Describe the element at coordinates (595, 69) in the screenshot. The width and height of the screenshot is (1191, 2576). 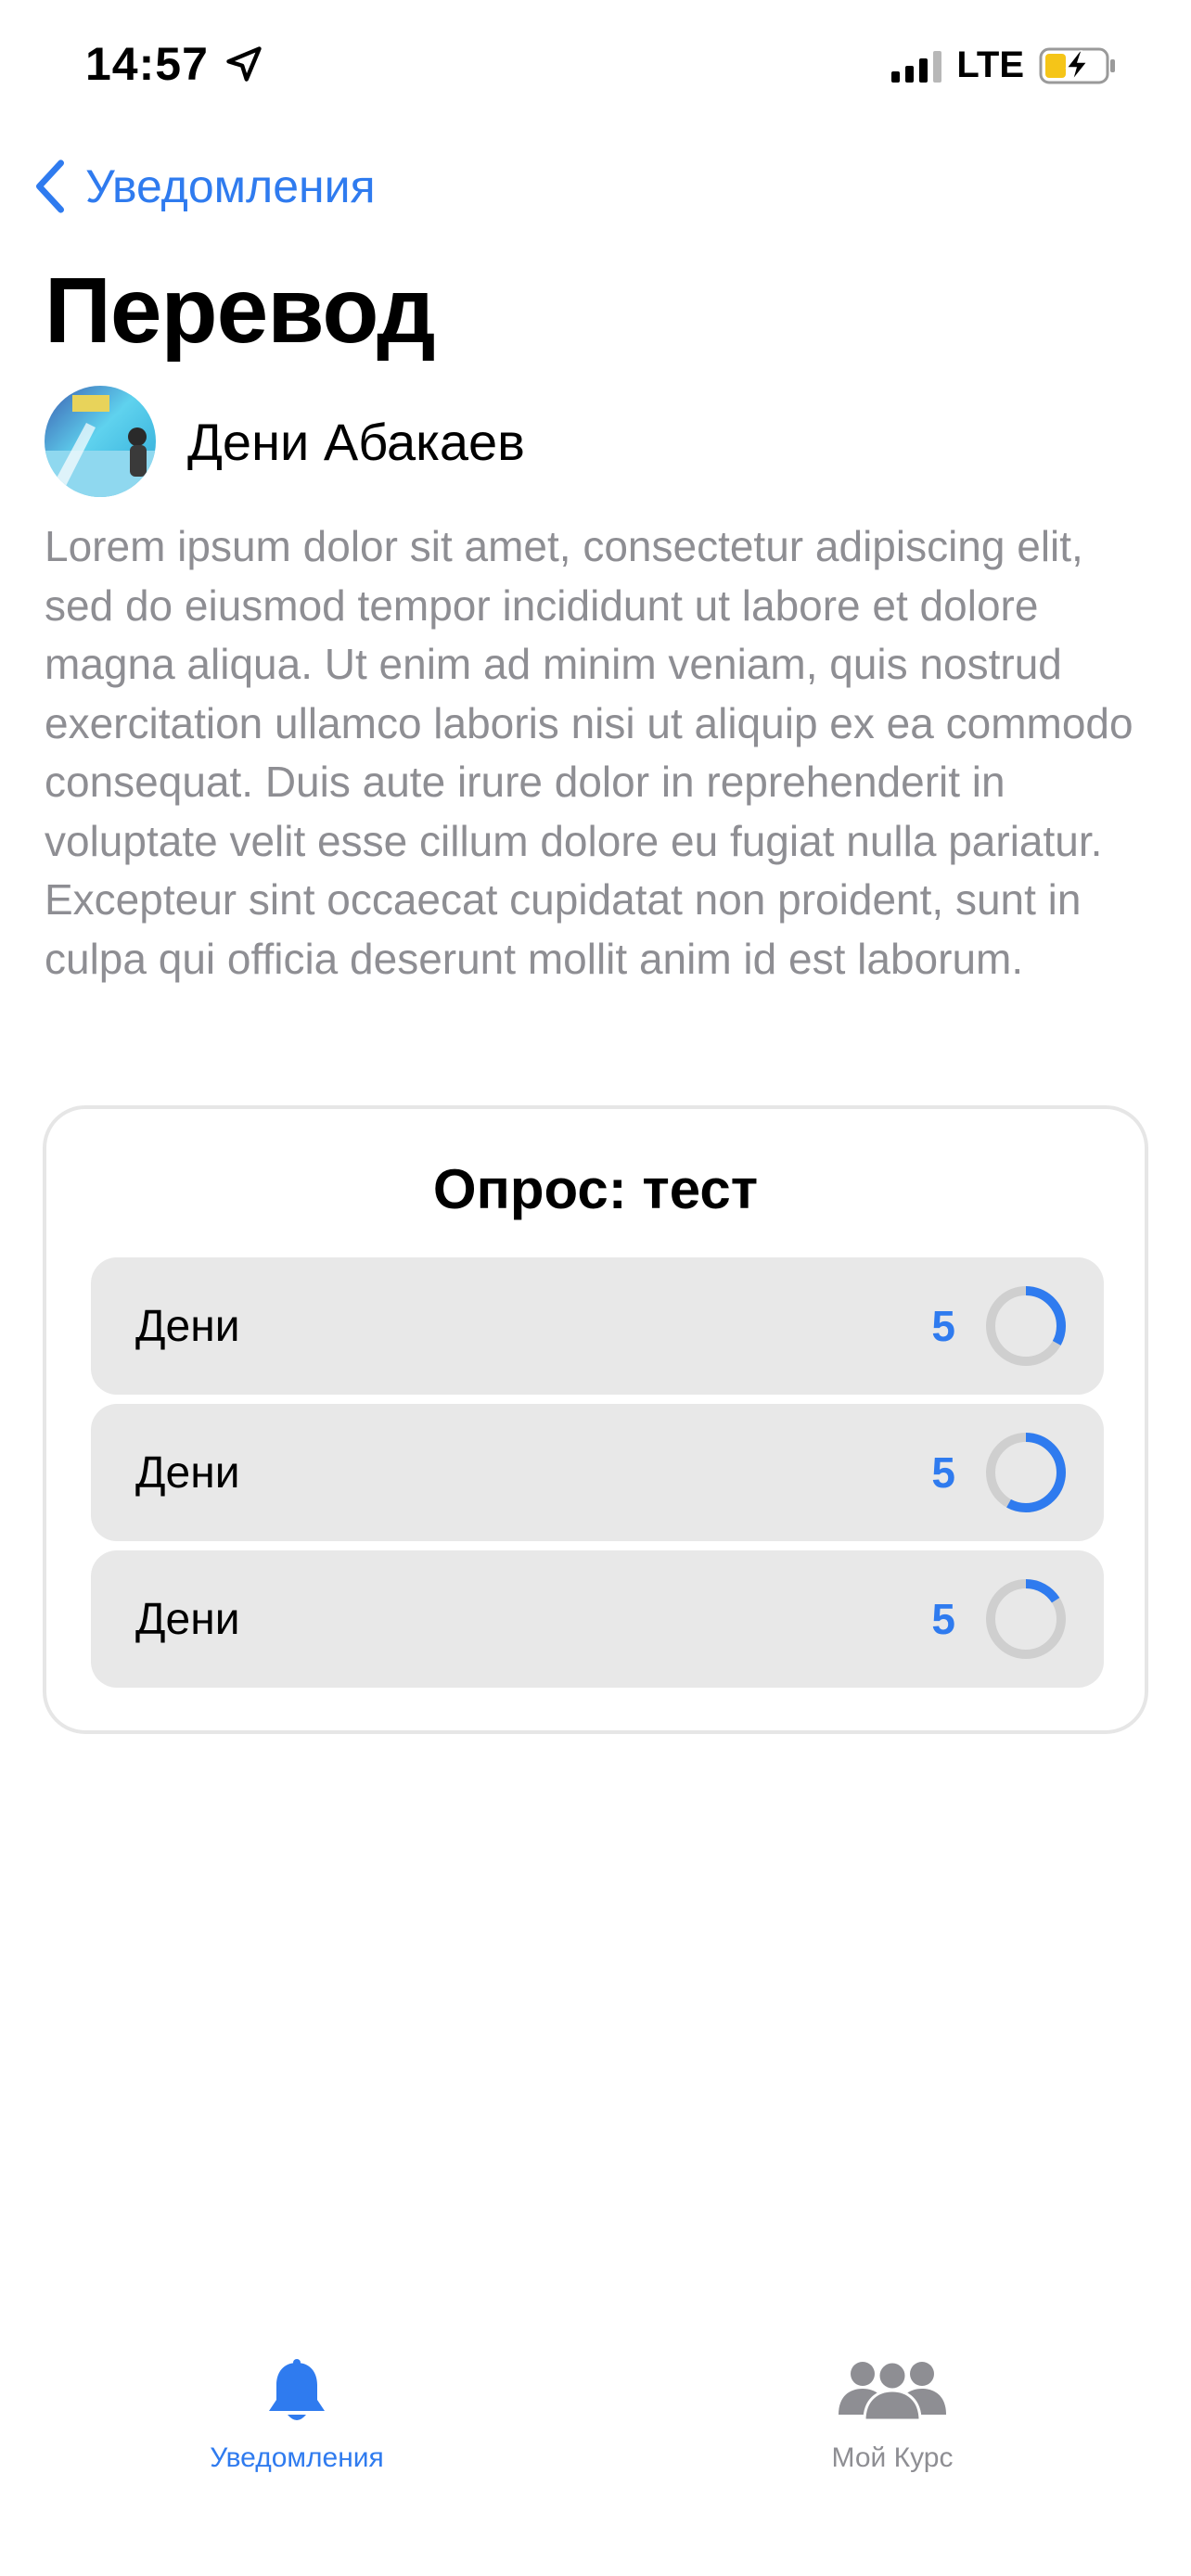
I see `status-bar: 14:57 LTE` at that location.